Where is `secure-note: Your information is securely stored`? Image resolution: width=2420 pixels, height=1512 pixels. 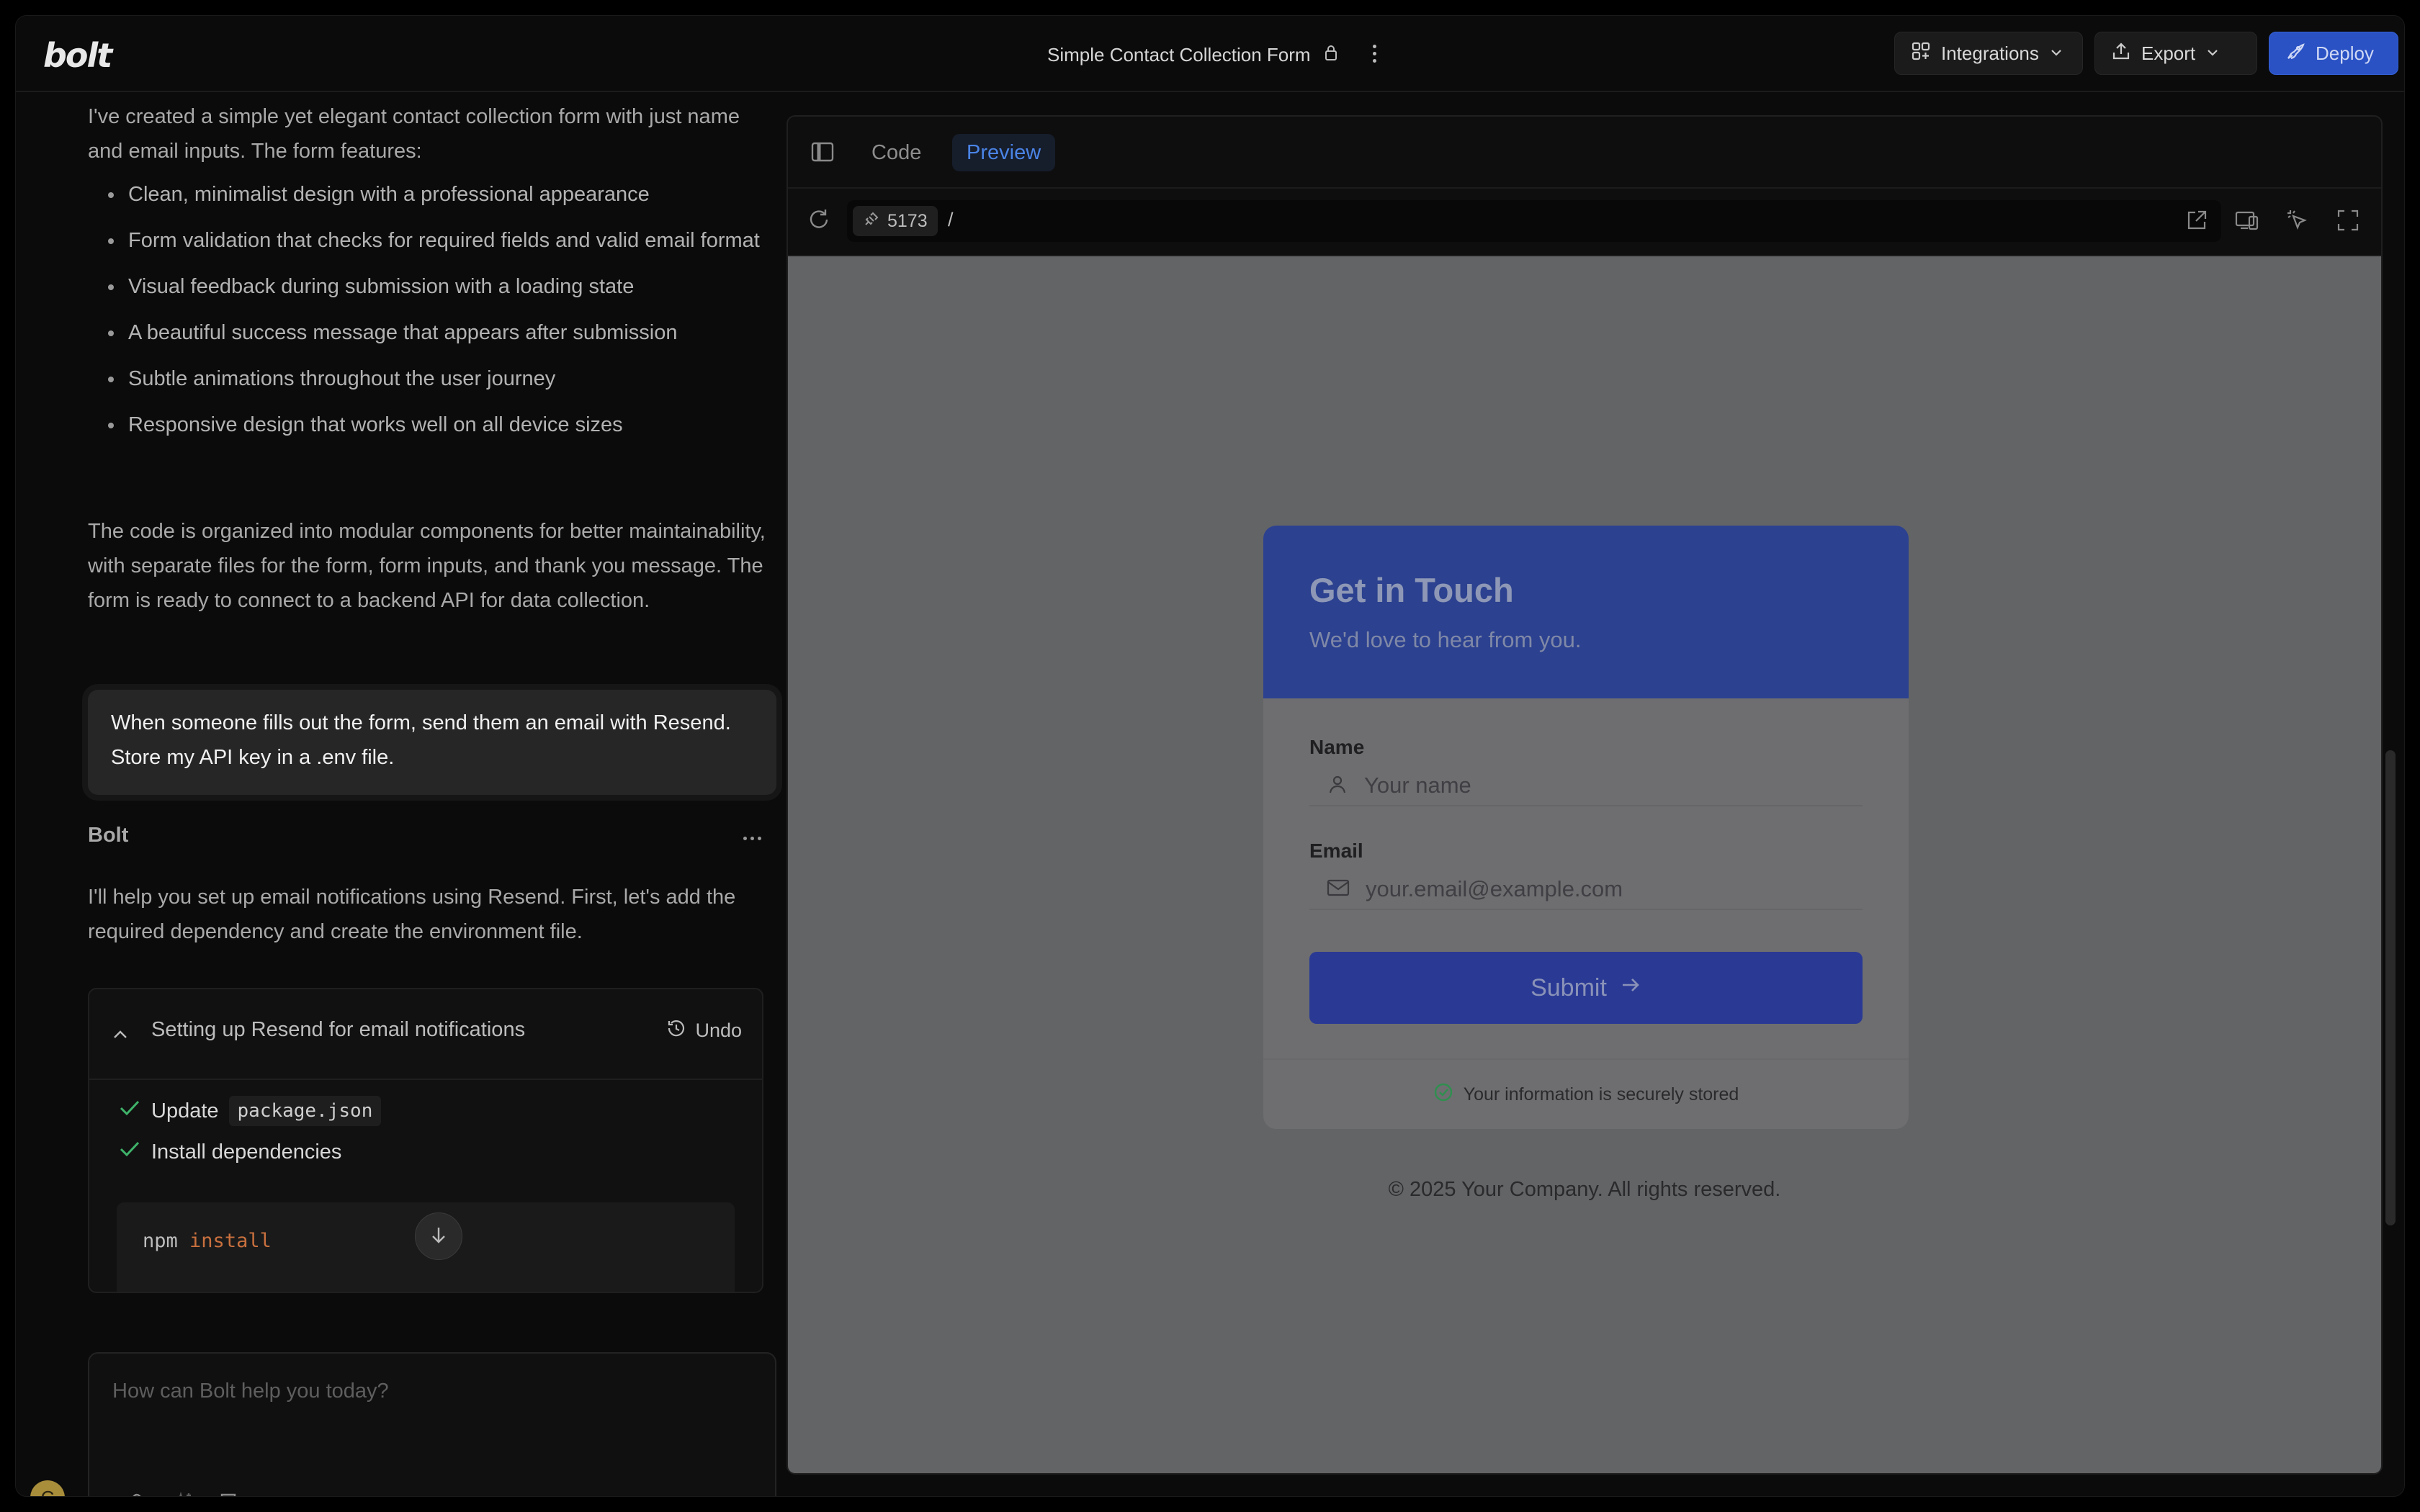
secure-note: Your information is securely stored is located at coordinates (1601, 1094).